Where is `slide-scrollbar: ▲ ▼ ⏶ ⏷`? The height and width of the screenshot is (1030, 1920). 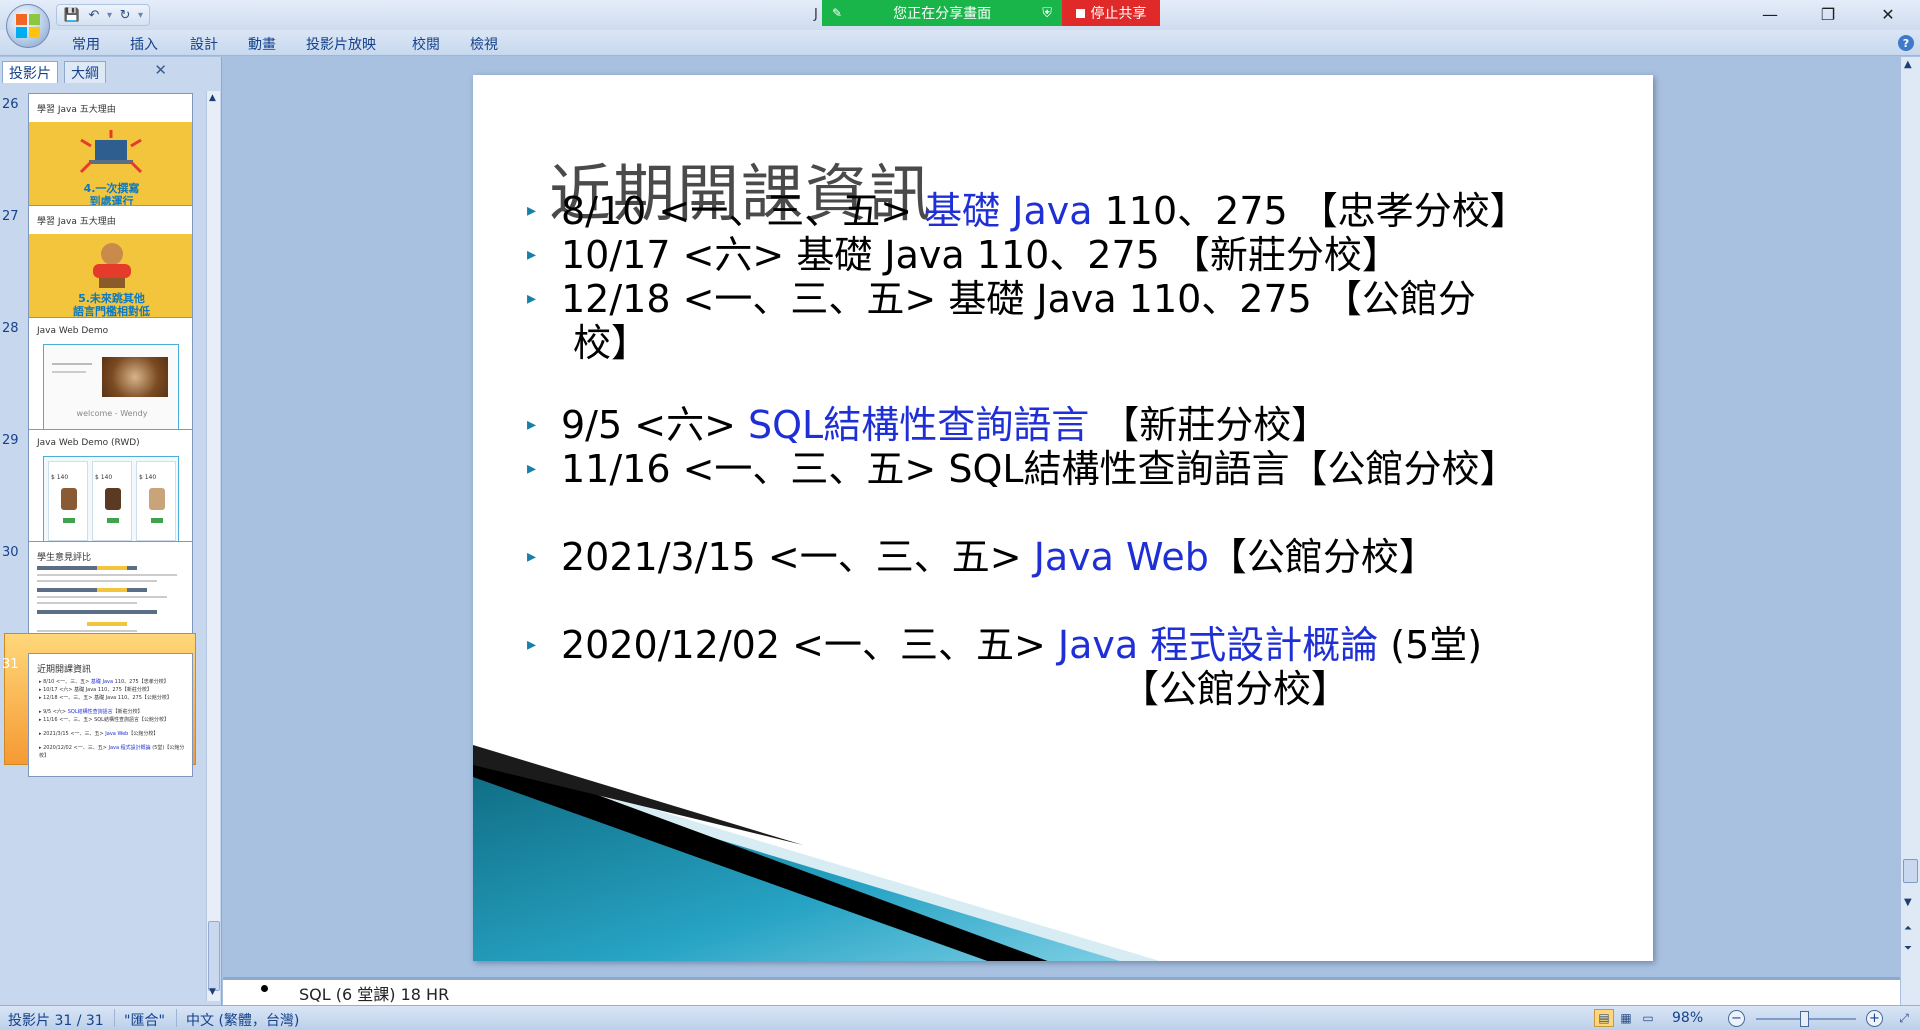
slide-scrollbar: ▲ ▼ ⏶ ⏷ is located at coordinates (1910, 531).